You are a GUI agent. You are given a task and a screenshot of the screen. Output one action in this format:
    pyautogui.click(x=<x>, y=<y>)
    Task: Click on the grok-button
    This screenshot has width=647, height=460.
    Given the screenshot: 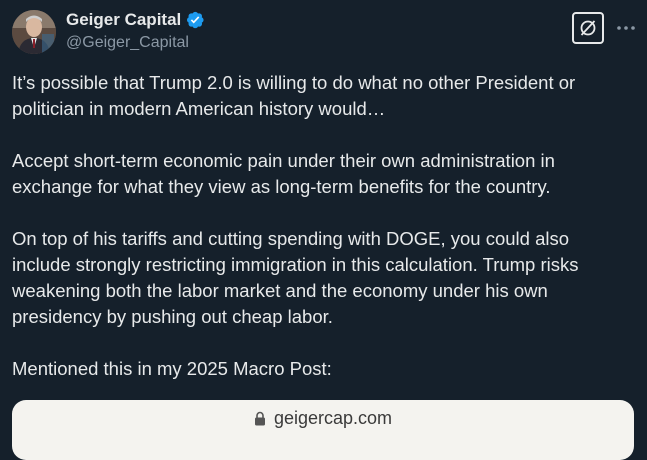 What is the action you would take?
    pyautogui.click(x=588, y=28)
    